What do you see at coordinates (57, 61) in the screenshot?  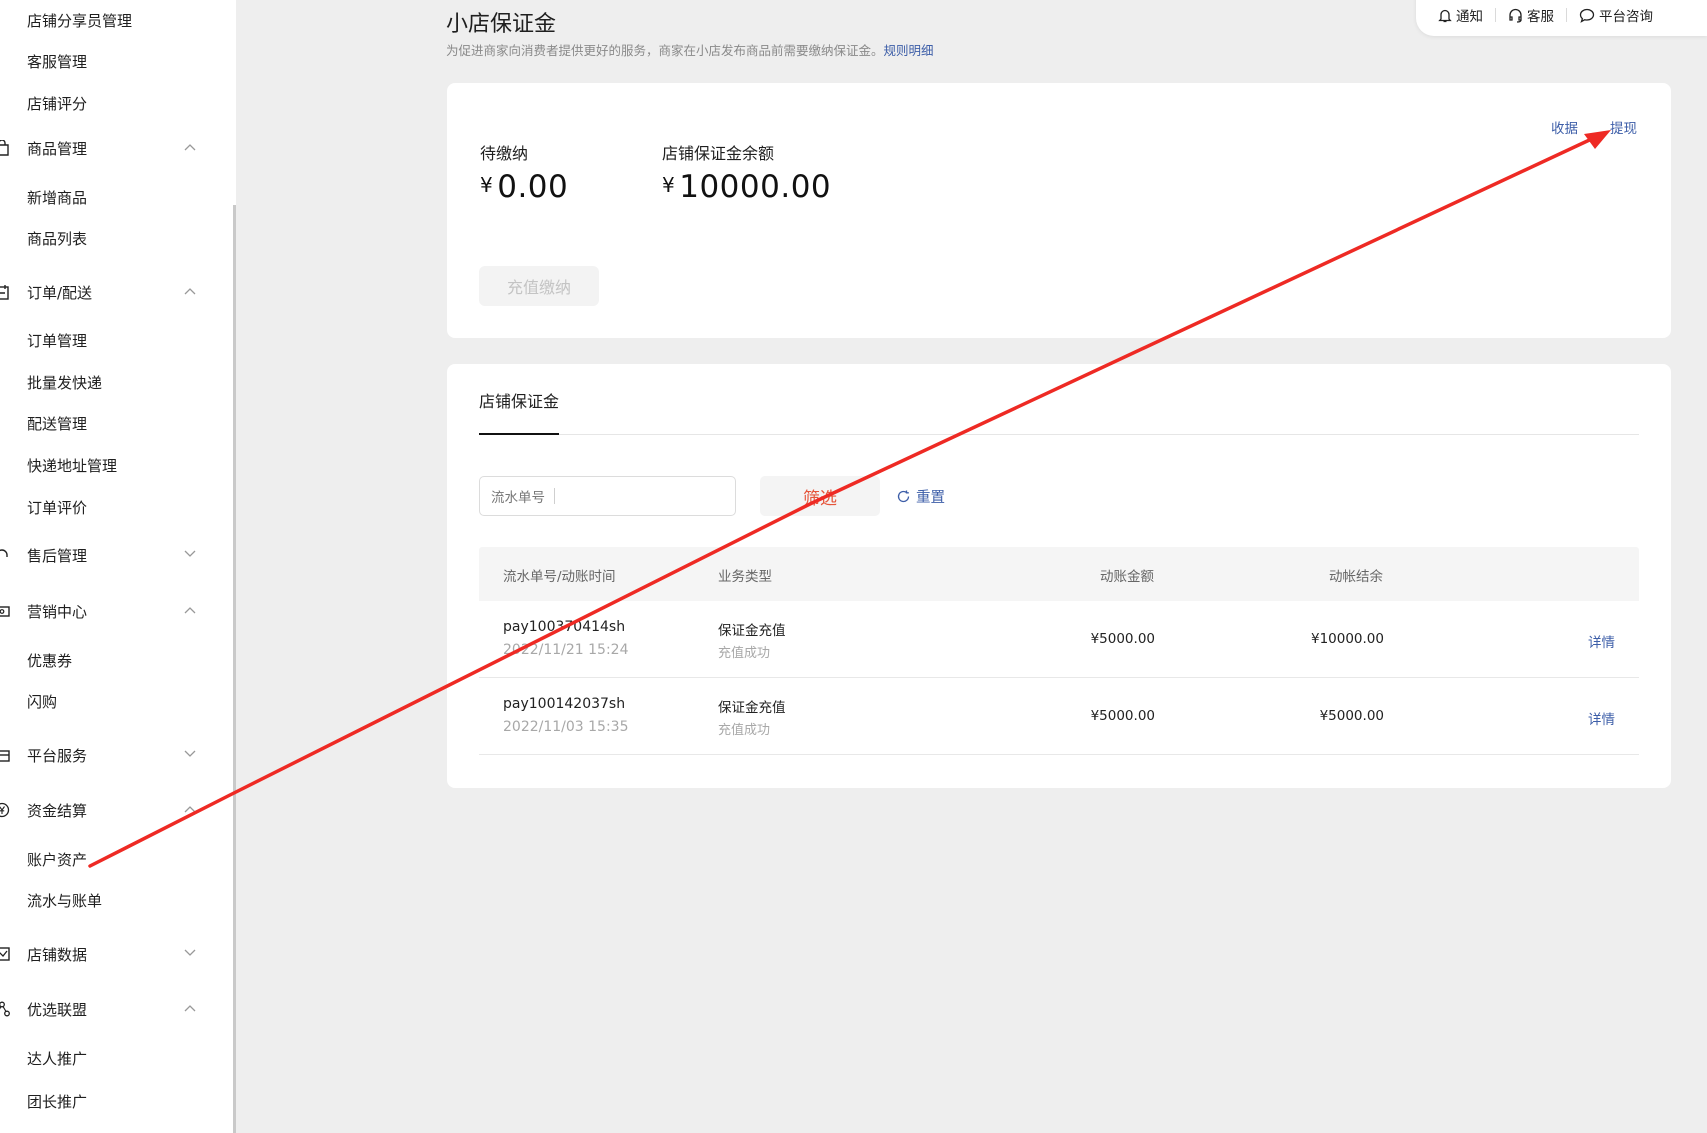 I see `sidebar-item-label: 客服管理` at bounding box center [57, 61].